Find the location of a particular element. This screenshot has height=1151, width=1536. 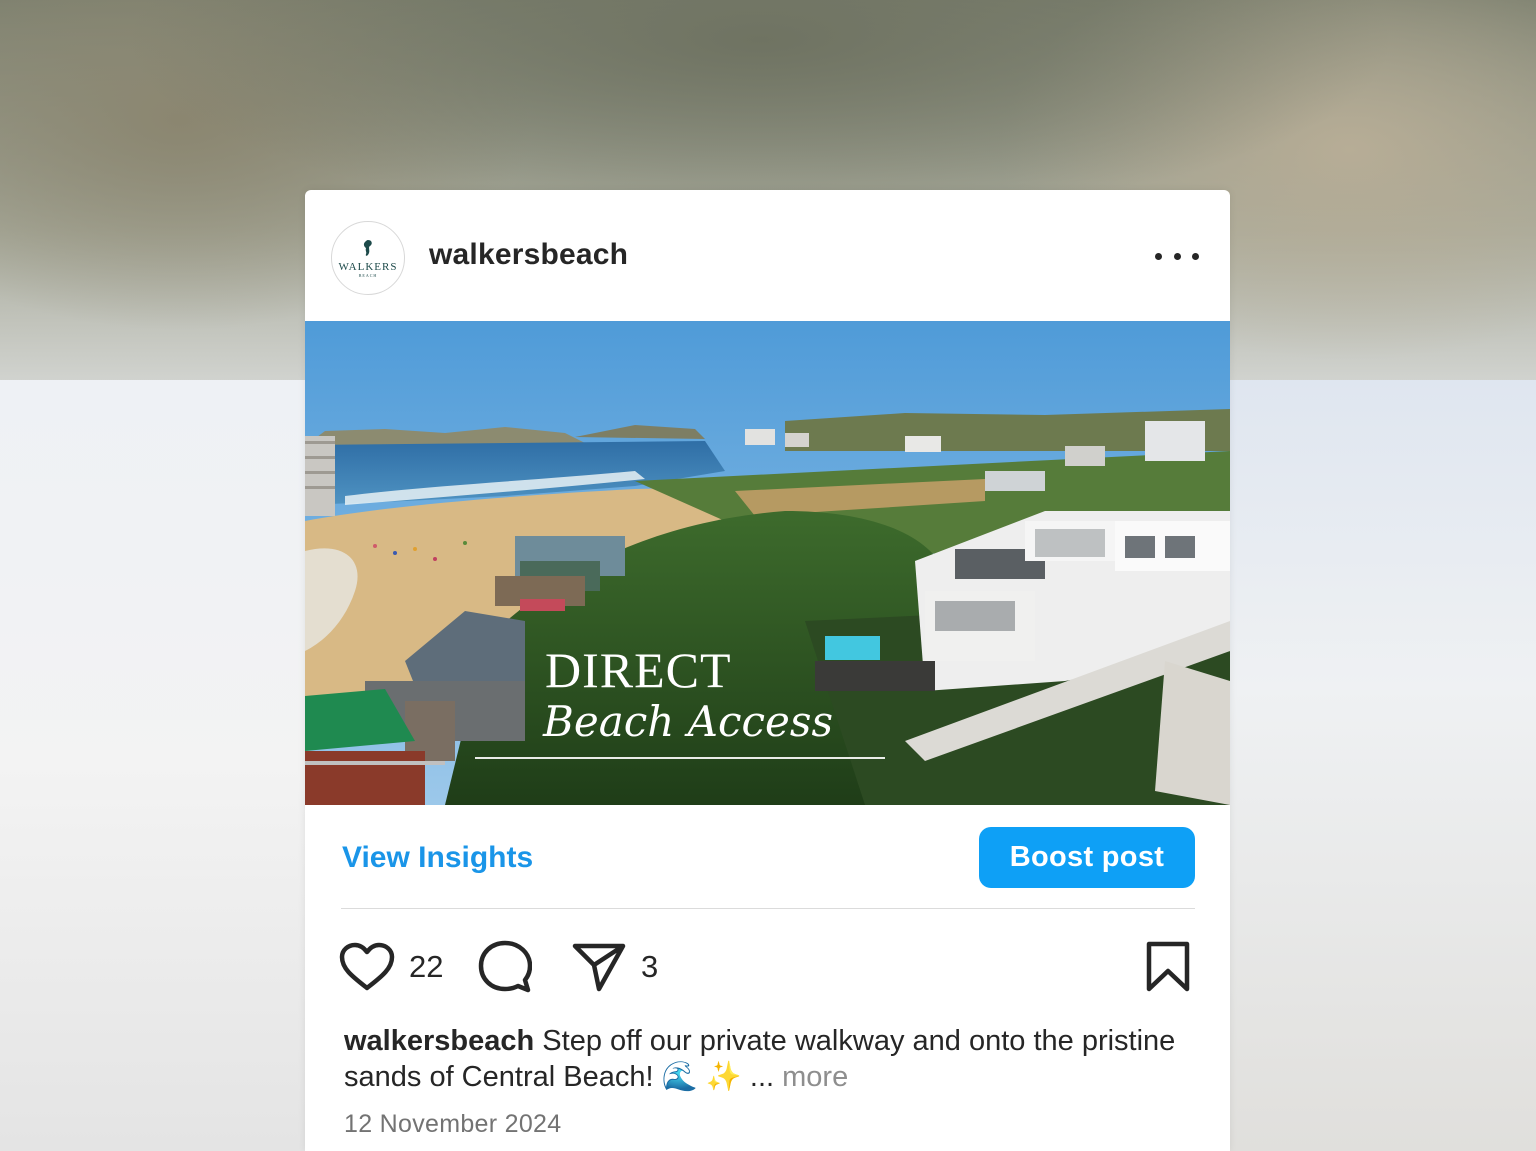

post-cta-row: View Insights Boost post is located at coordinates (767, 857).